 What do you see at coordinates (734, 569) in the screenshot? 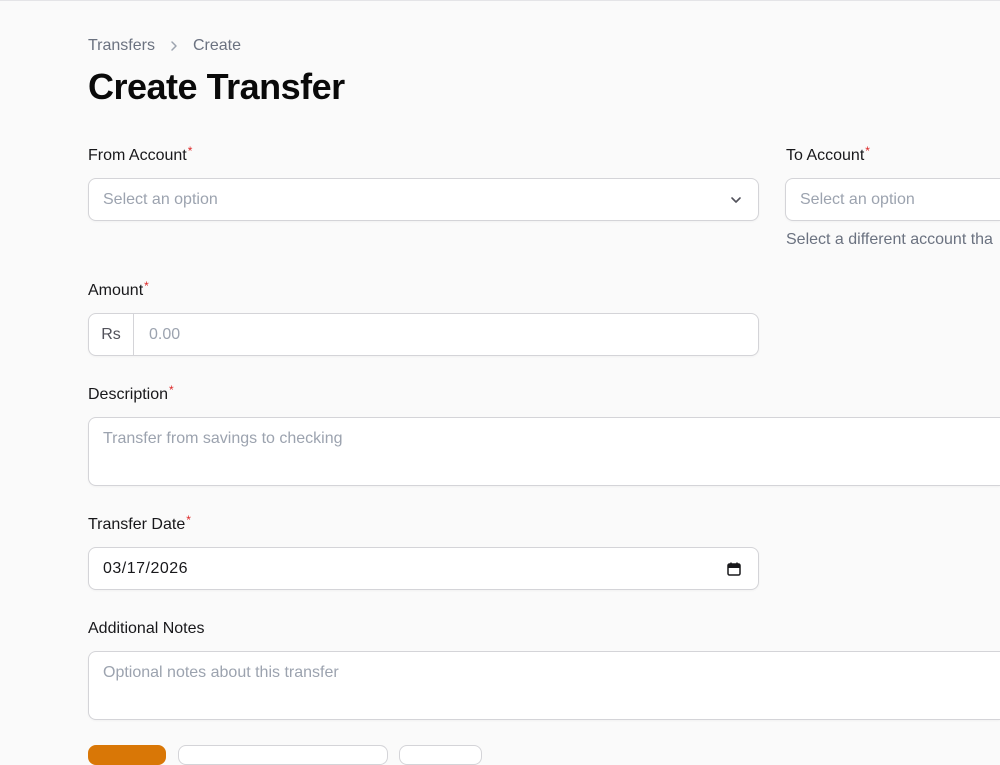
I see `calendar-icon` at bounding box center [734, 569].